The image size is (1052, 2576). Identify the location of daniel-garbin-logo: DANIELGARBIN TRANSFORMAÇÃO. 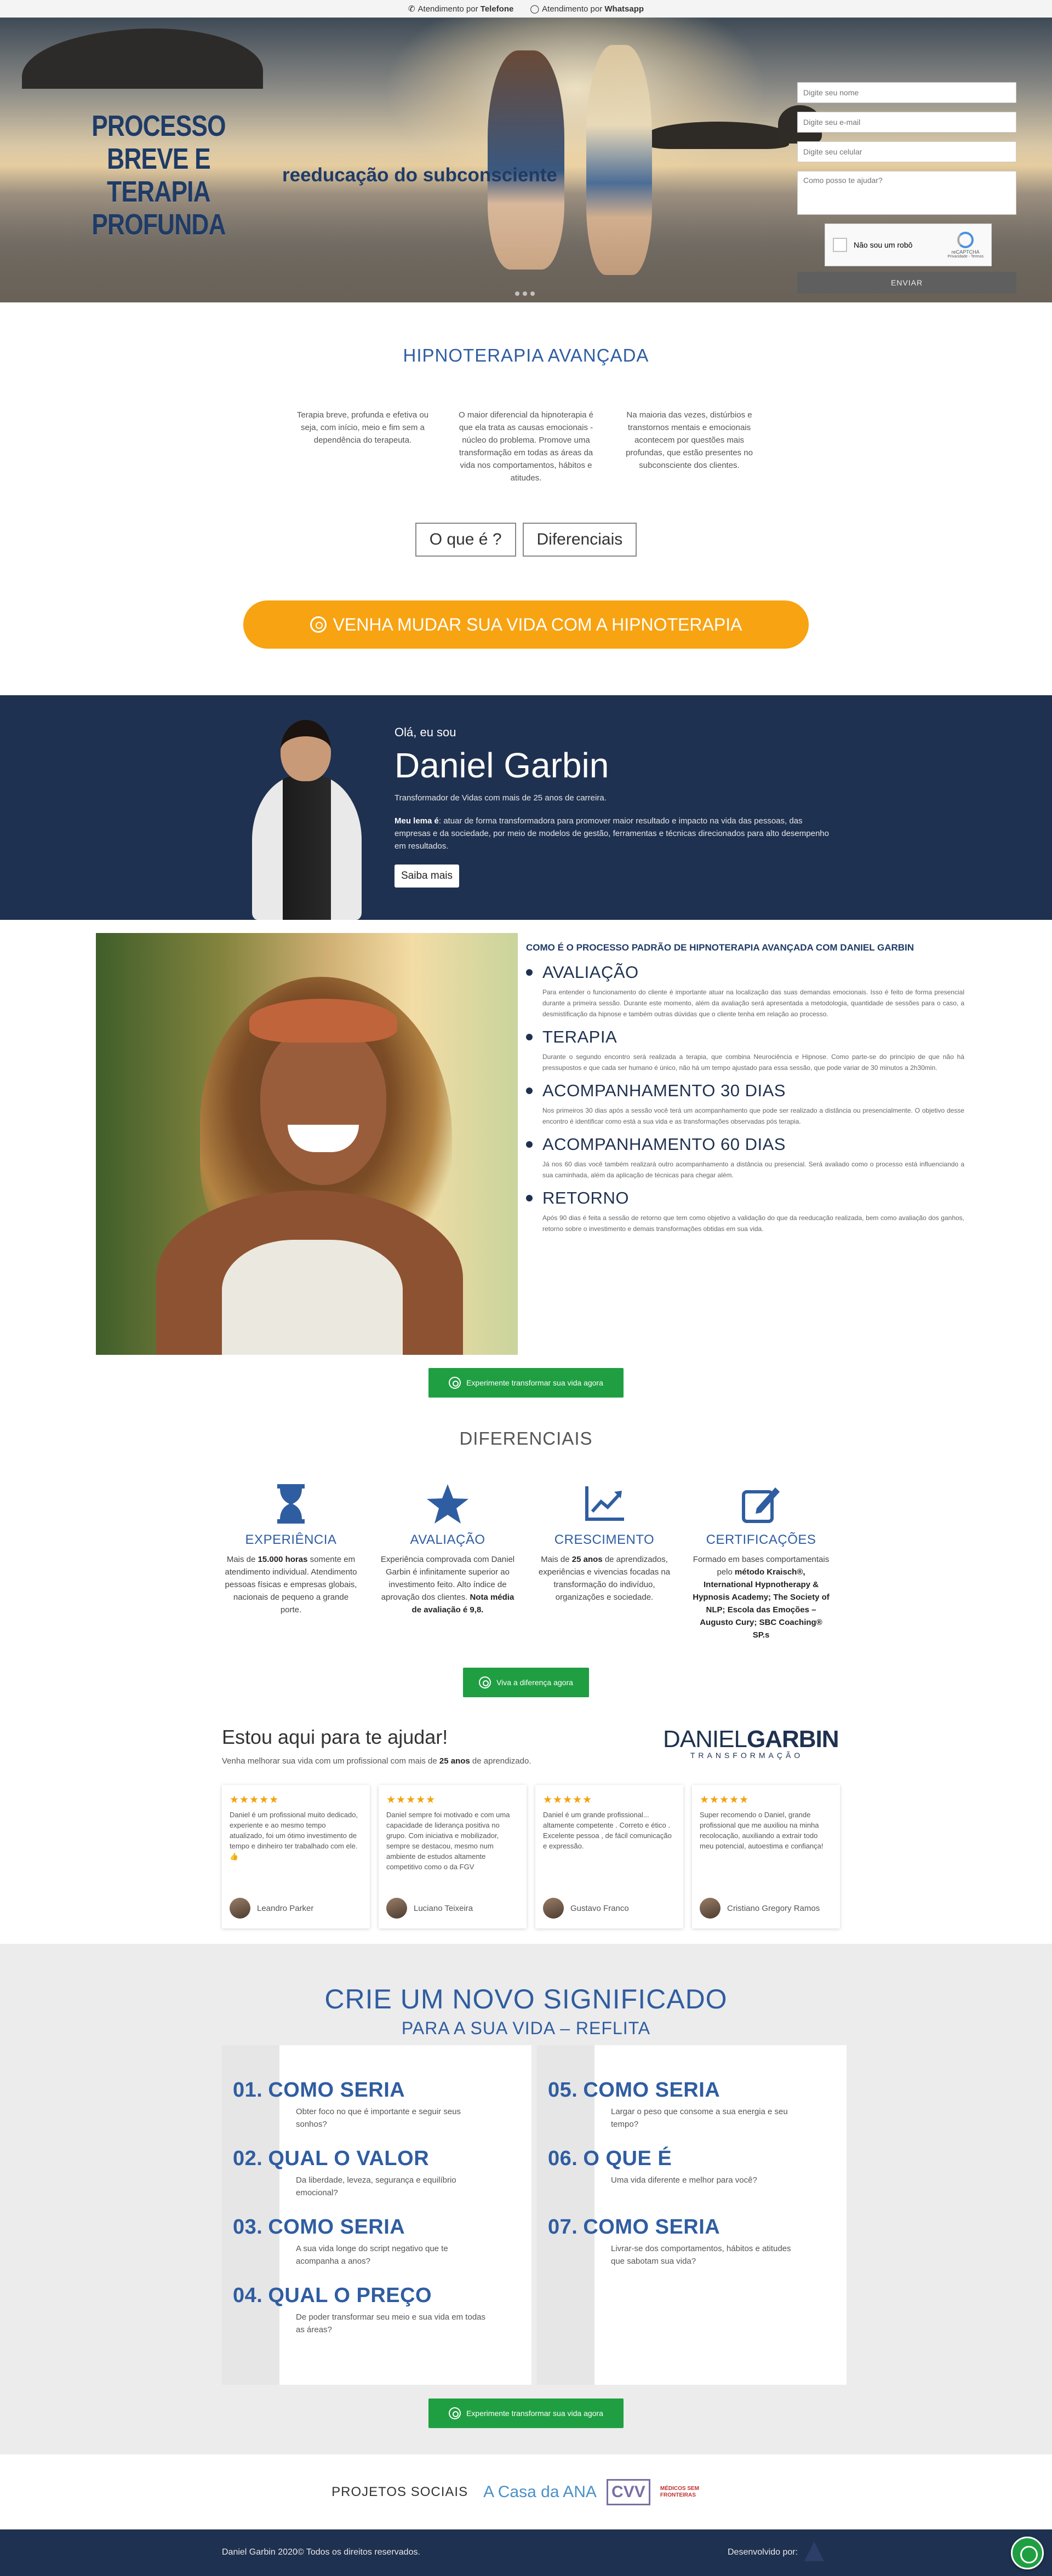
(751, 1743).